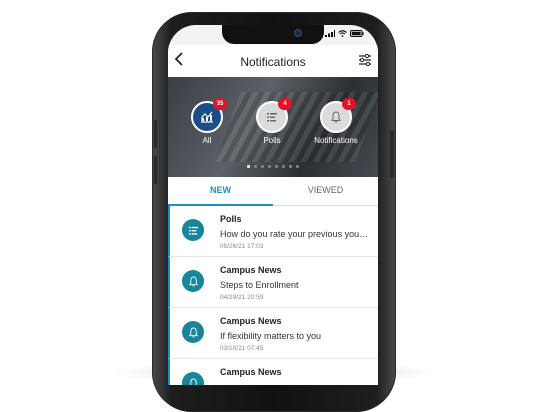  Describe the element at coordinates (325, 191) in the screenshot. I see `tab-viewed: VIEWED` at that location.